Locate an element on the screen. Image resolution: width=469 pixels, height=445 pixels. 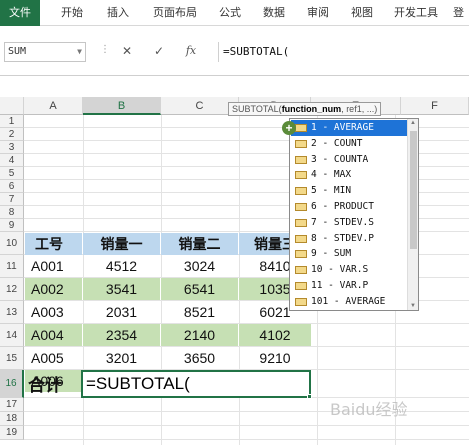
autocomplete-item-label: 2 - COUNT is located at coordinates (337, 143).